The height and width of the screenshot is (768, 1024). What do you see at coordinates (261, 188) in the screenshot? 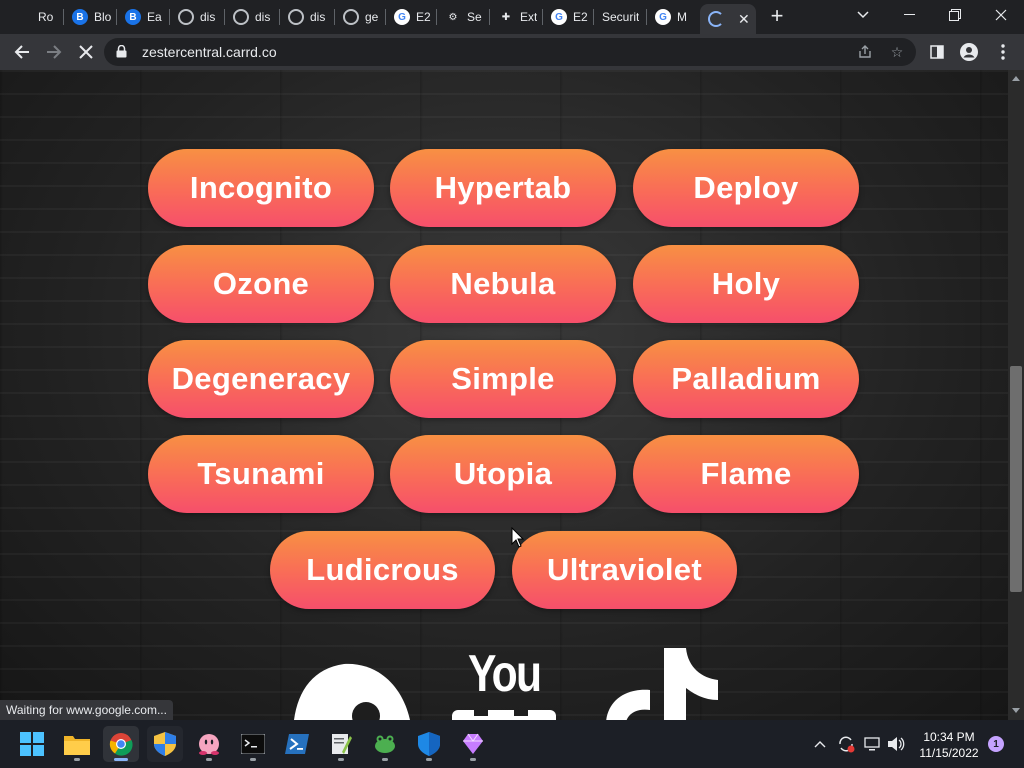
I see `proxy-button-incognito: Incognito` at bounding box center [261, 188].